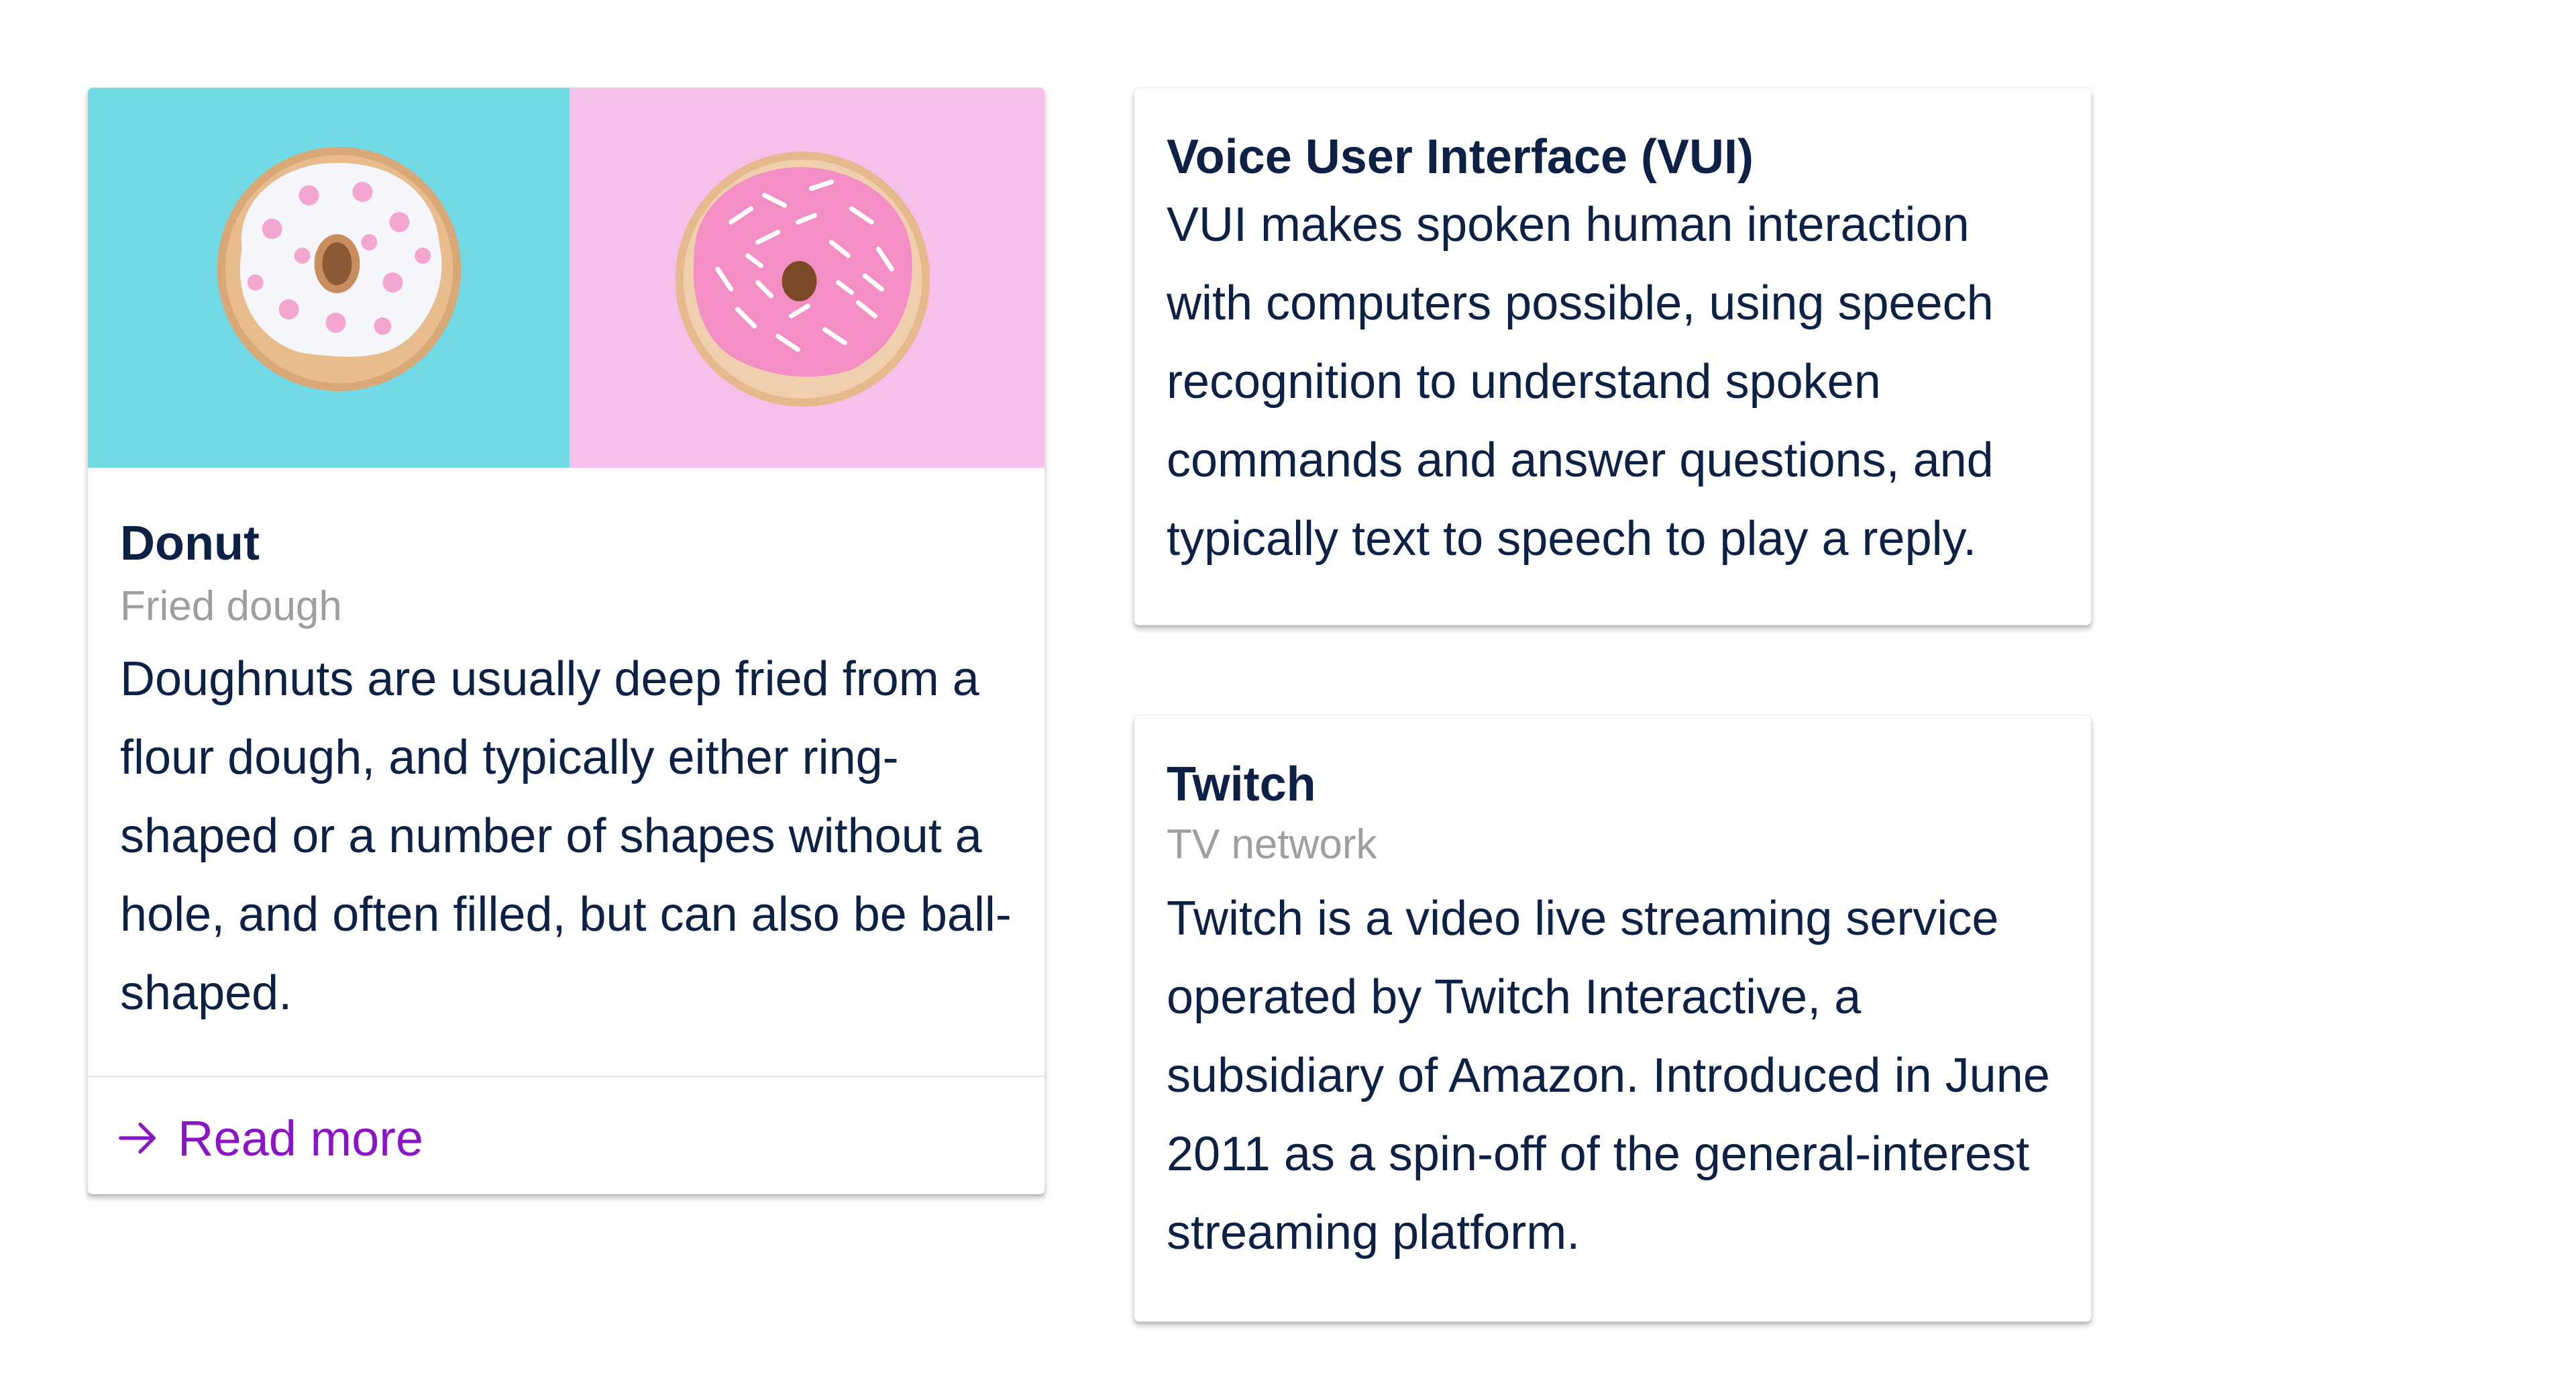 Image resolution: width=2576 pixels, height=1385 pixels. I want to click on arrow-right-icon, so click(137, 1138).